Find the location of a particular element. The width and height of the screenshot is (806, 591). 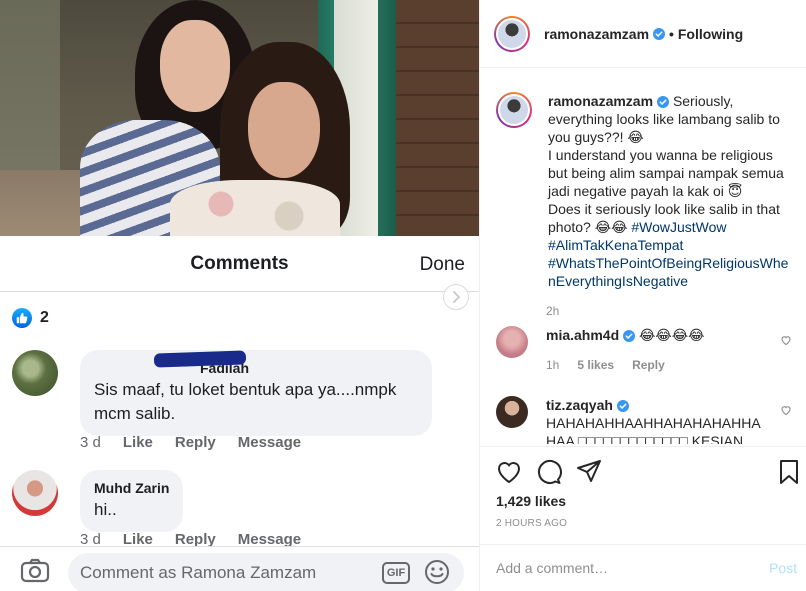

fb-like-link: Like is located at coordinates (137, 442).